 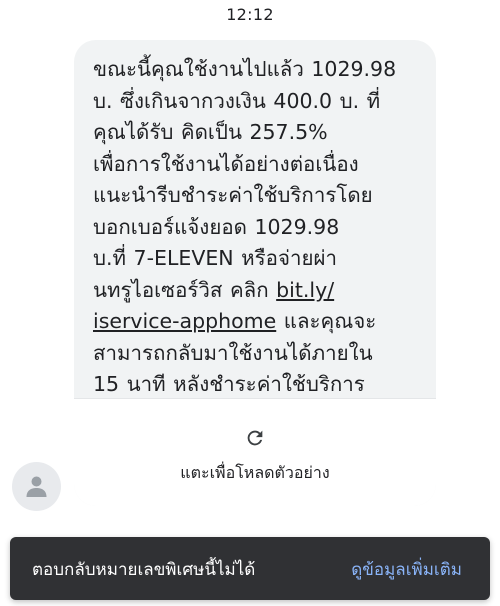 What do you see at coordinates (255, 438) in the screenshot?
I see `reload-icon` at bounding box center [255, 438].